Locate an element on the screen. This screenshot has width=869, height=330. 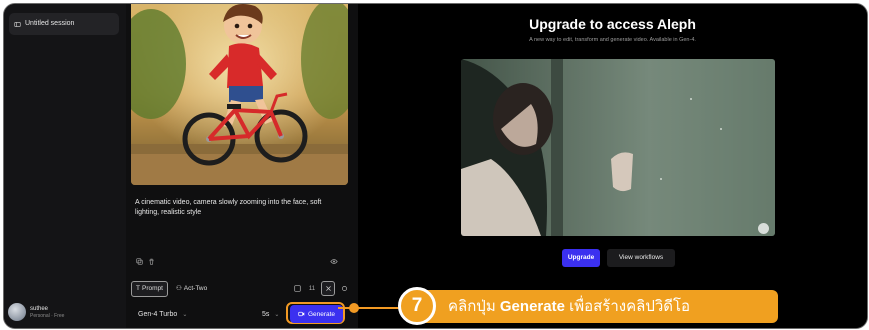
model-label: Gen-4 Turbo is located at coordinates (158, 314).